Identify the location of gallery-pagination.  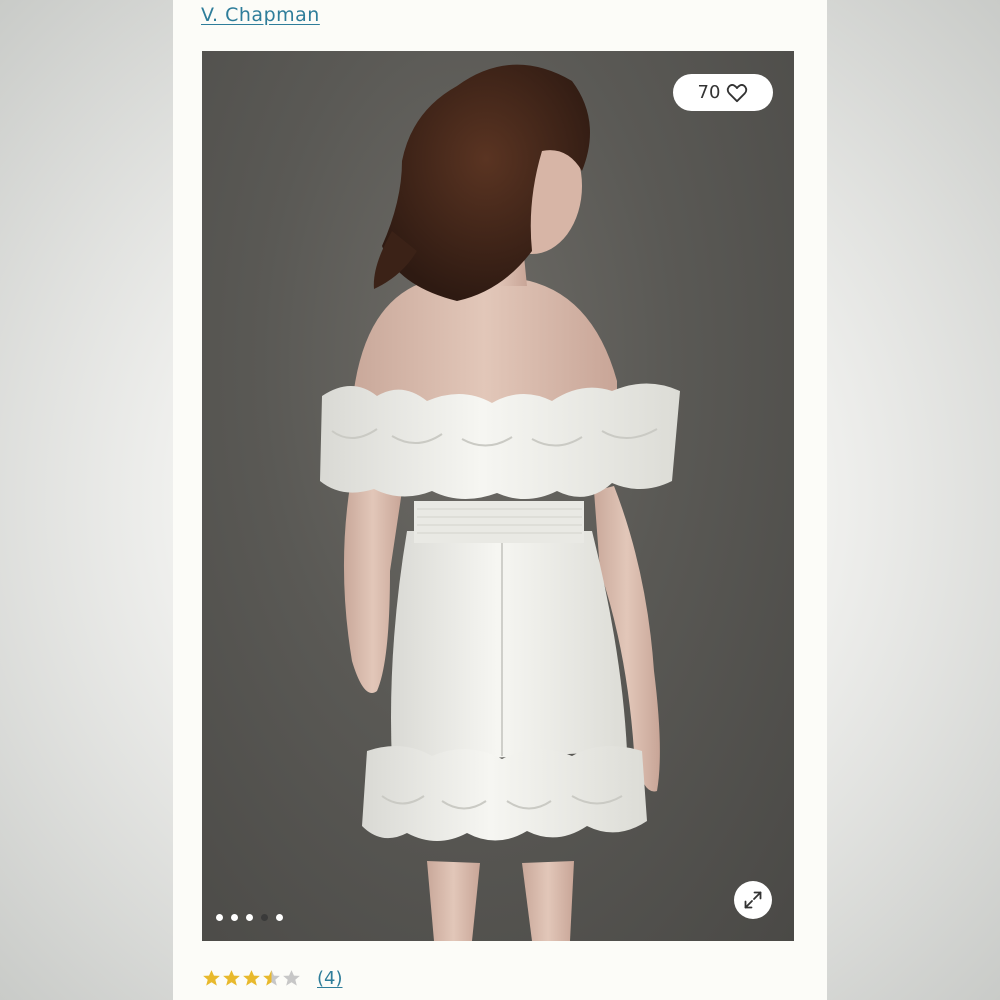
(249, 917).